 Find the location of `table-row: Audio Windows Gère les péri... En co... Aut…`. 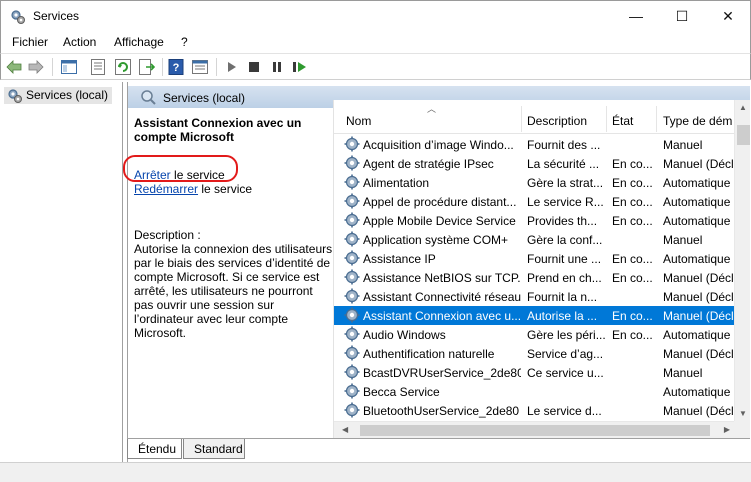

table-row: Audio Windows Gère les péri... En co... Aut… is located at coordinates (534, 334).